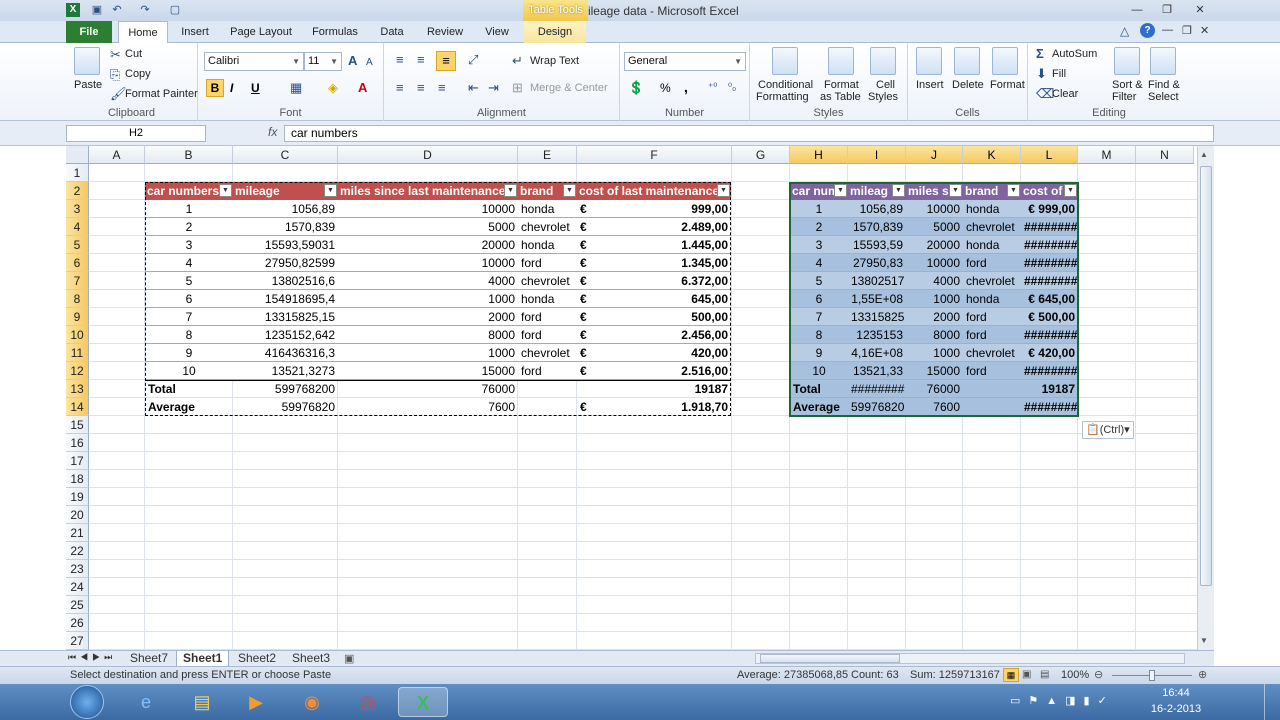 The height and width of the screenshot is (720, 1280). I want to click on clear-button: Clear, so click(1065, 94).